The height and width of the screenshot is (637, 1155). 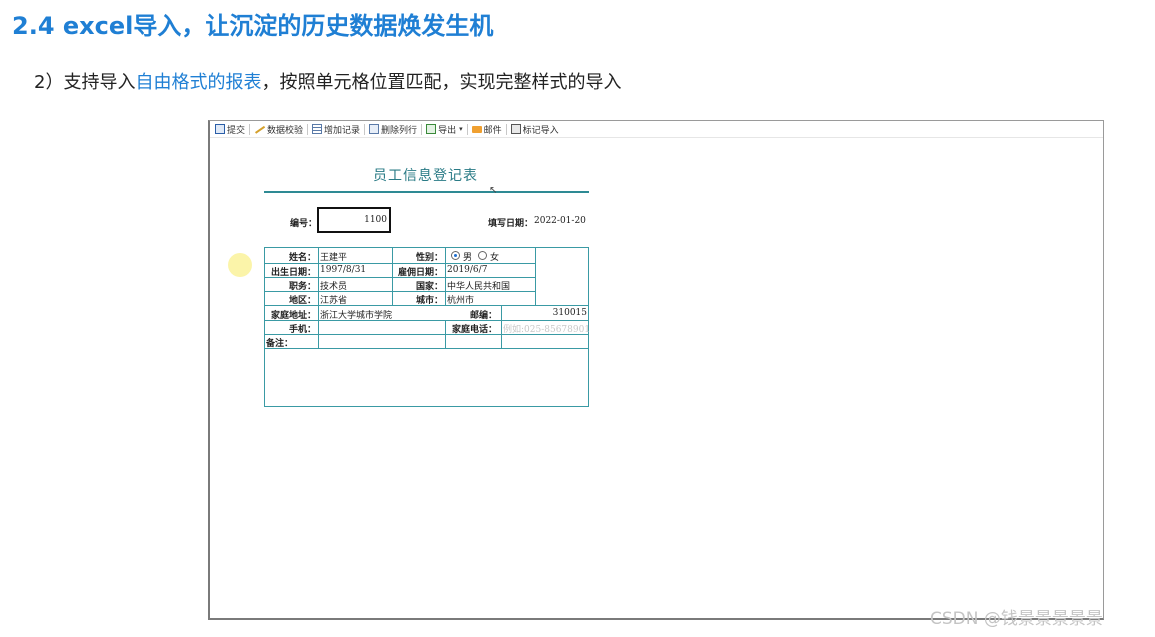 What do you see at coordinates (253, 26) in the screenshot?
I see `slide-title: 2.4 excel导入，让沉淀的历史数据焕发生机` at bounding box center [253, 26].